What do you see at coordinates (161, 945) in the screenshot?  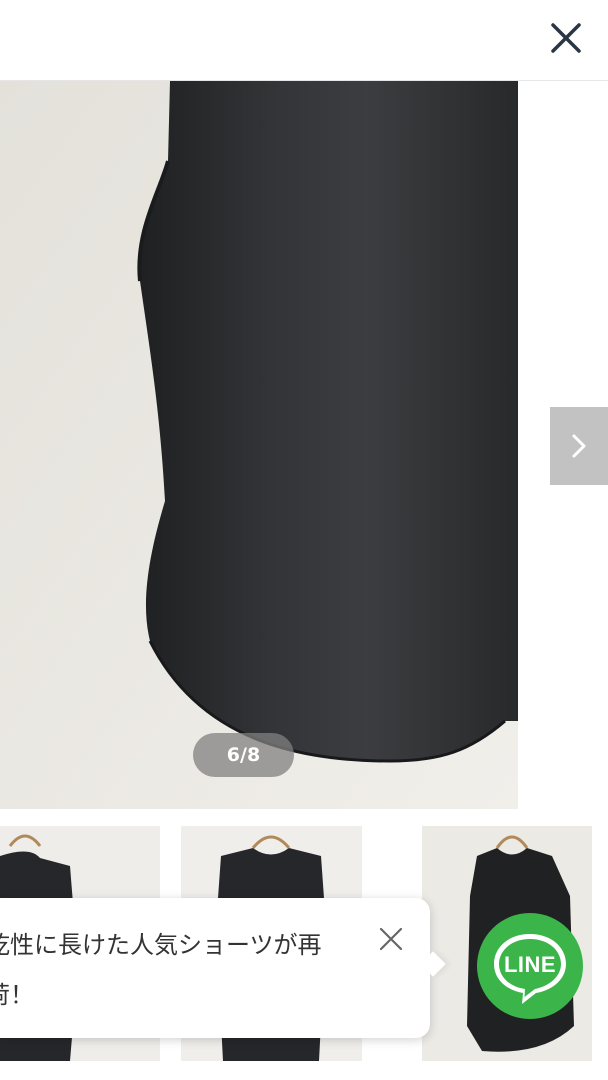 I see `toast-line-1: 乾性に長けた人気ショーツが再` at bounding box center [161, 945].